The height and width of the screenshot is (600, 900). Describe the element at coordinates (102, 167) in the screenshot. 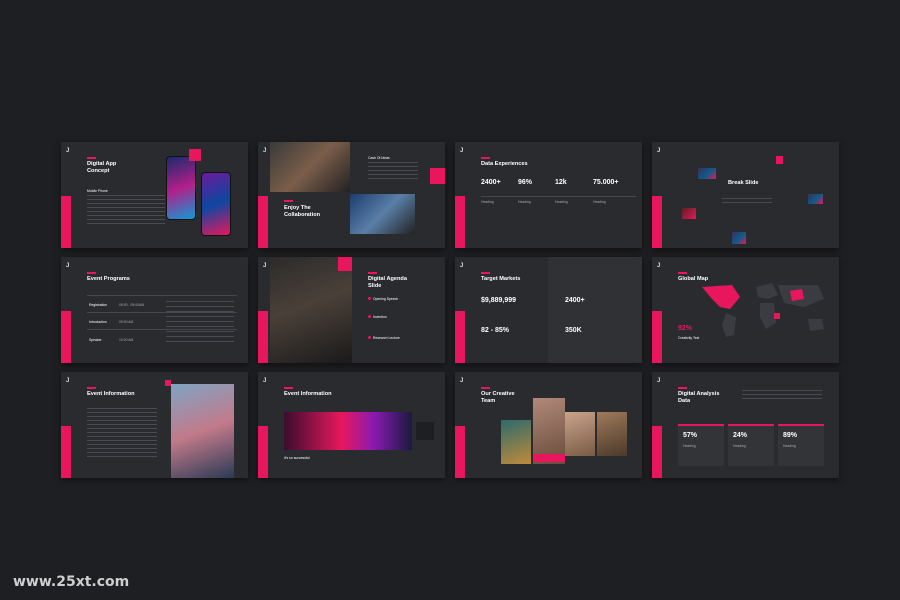

I see `slide-title: Digital App Concept` at that location.